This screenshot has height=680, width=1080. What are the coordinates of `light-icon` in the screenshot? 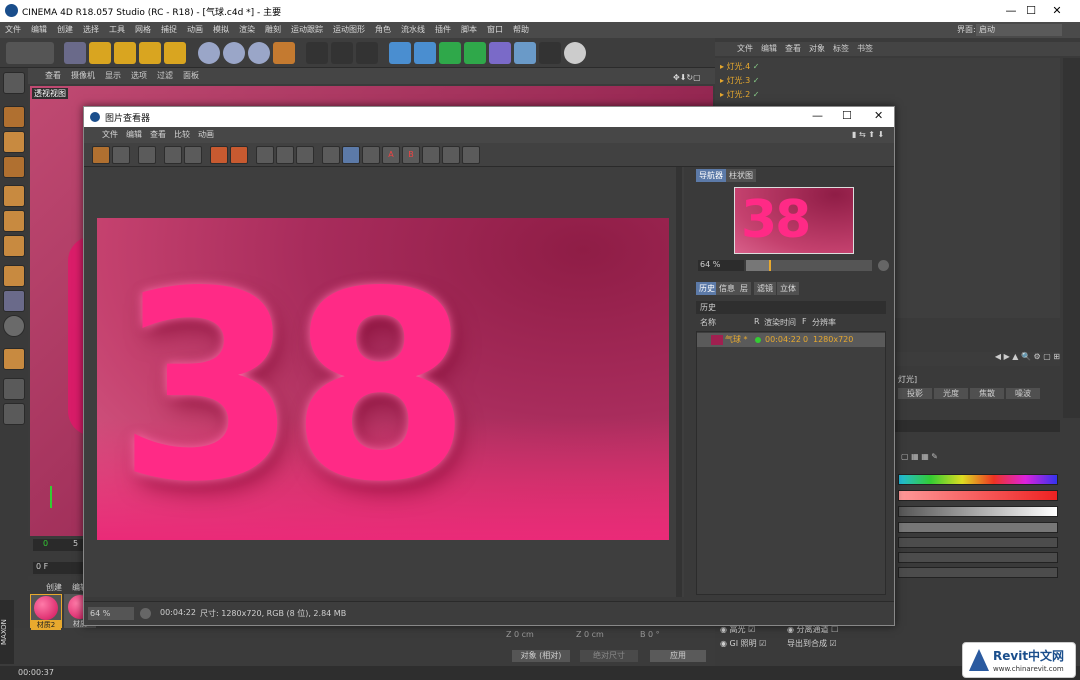 It's located at (575, 53).